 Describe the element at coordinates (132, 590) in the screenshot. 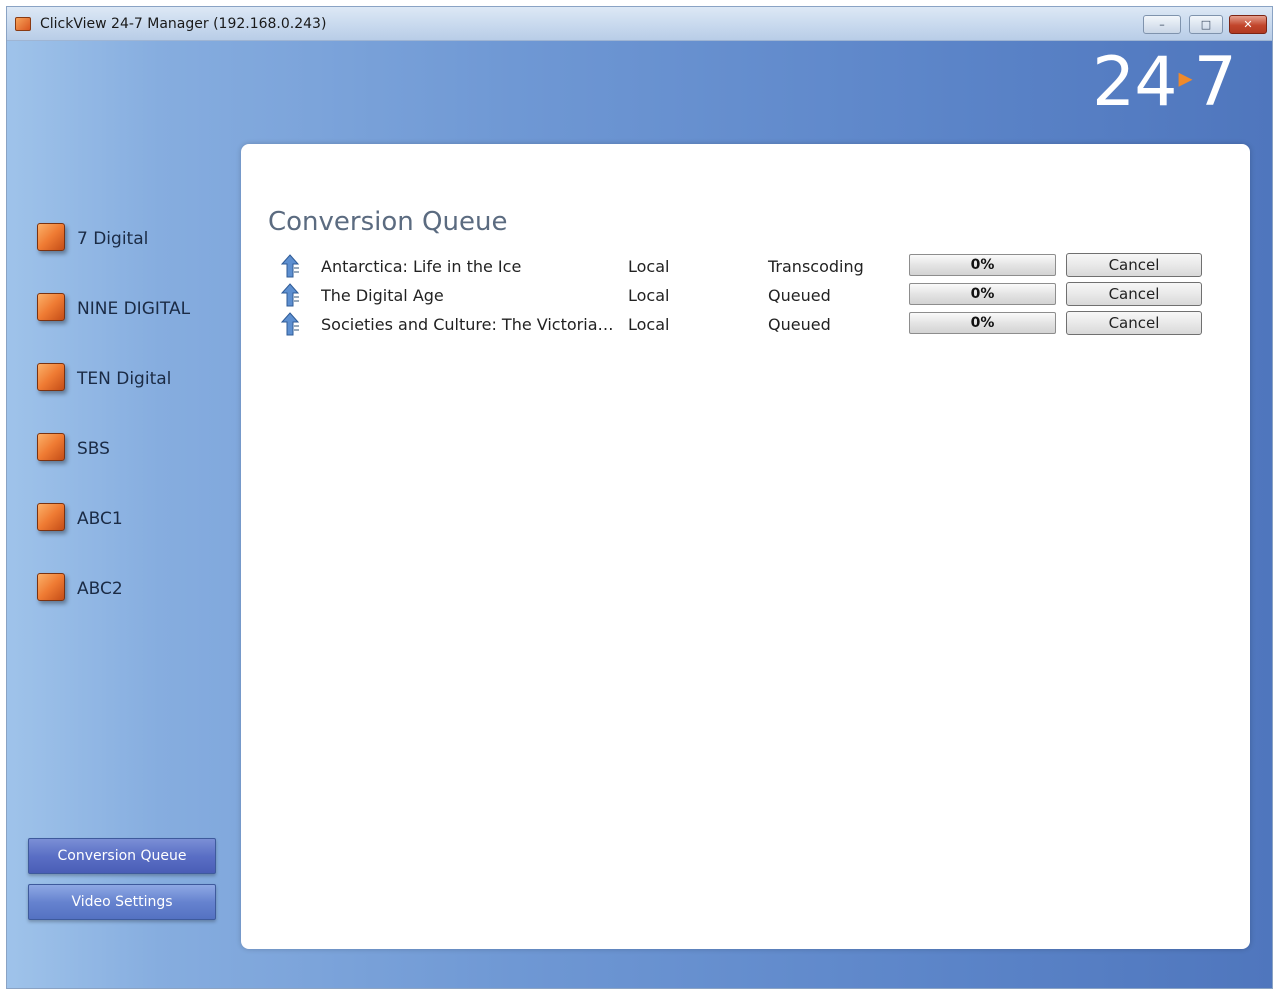

I see `channel-item-abc2: ABC2` at that location.